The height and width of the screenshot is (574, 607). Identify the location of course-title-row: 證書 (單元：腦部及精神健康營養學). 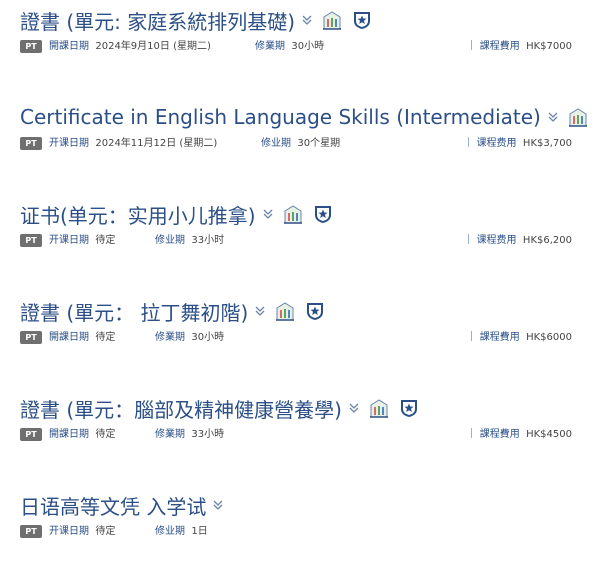
(220, 408).